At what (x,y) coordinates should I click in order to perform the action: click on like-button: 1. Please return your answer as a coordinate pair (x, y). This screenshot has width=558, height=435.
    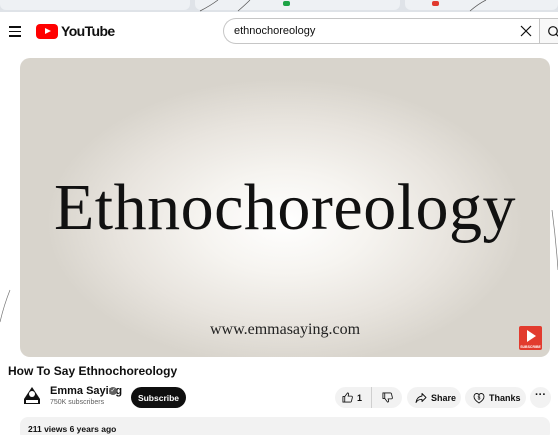
    Looking at the image, I should click on (353, 397).